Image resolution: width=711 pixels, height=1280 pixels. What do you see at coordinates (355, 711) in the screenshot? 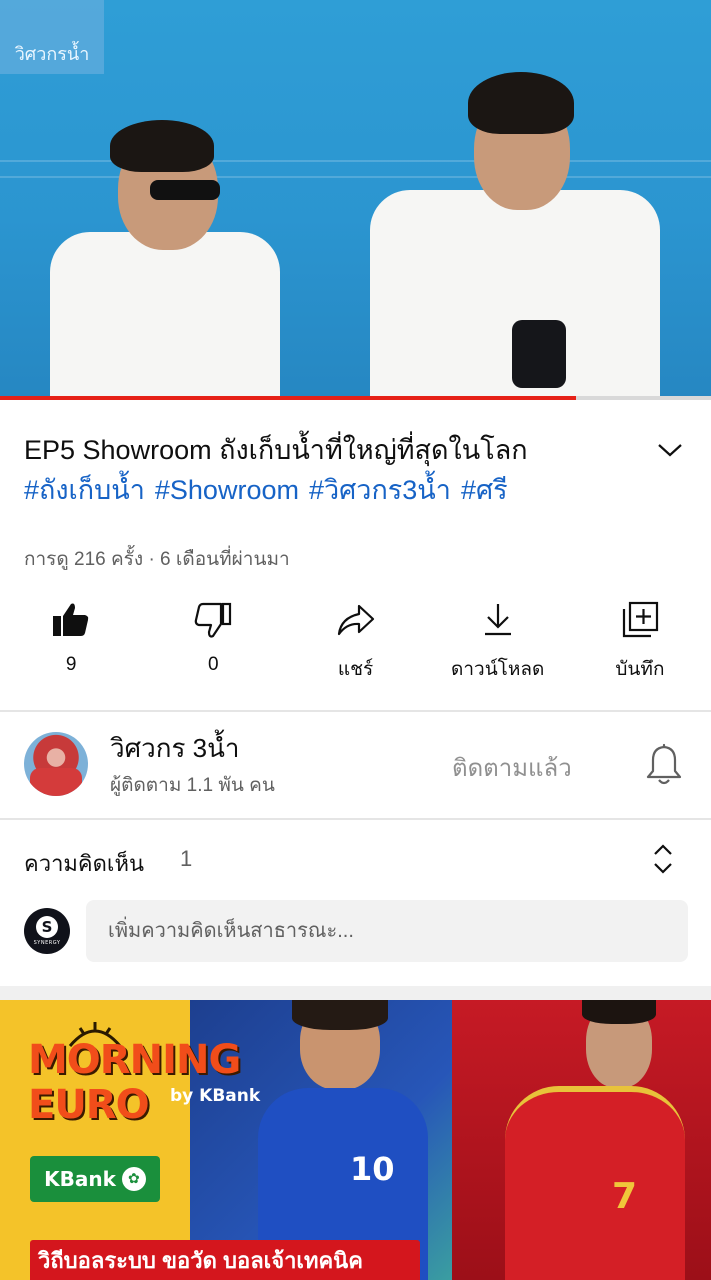
I see `divider` at bounding box center [355, 711].